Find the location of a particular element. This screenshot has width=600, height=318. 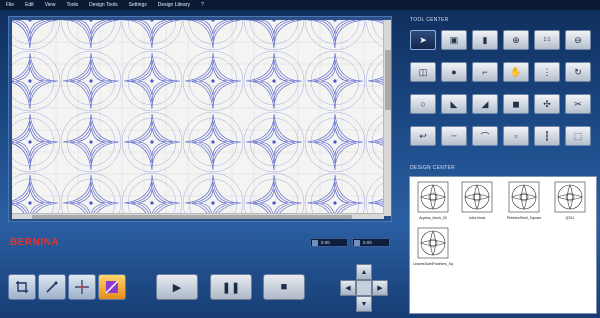

square-button: ◼ is located at coordinates (516, 104).